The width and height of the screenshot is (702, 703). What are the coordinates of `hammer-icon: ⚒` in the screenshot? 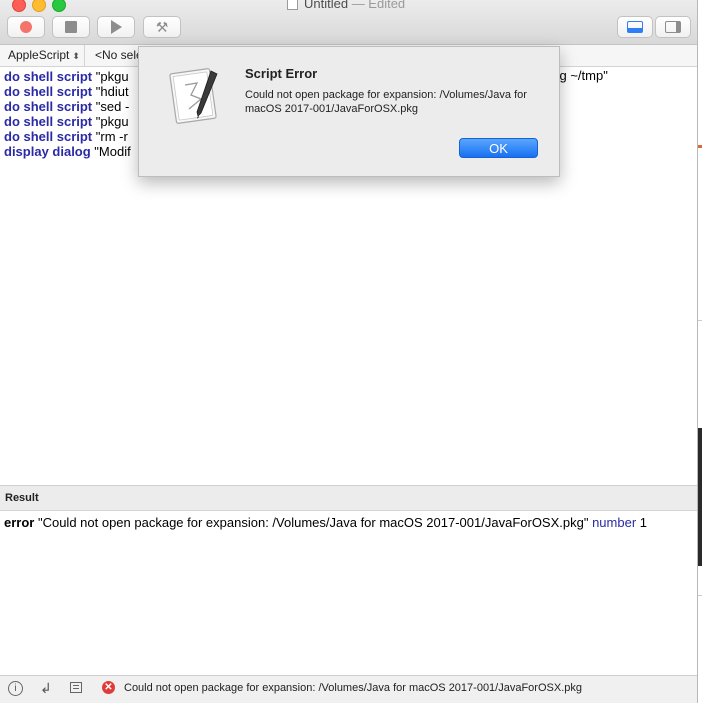 It's located at (162, 27).